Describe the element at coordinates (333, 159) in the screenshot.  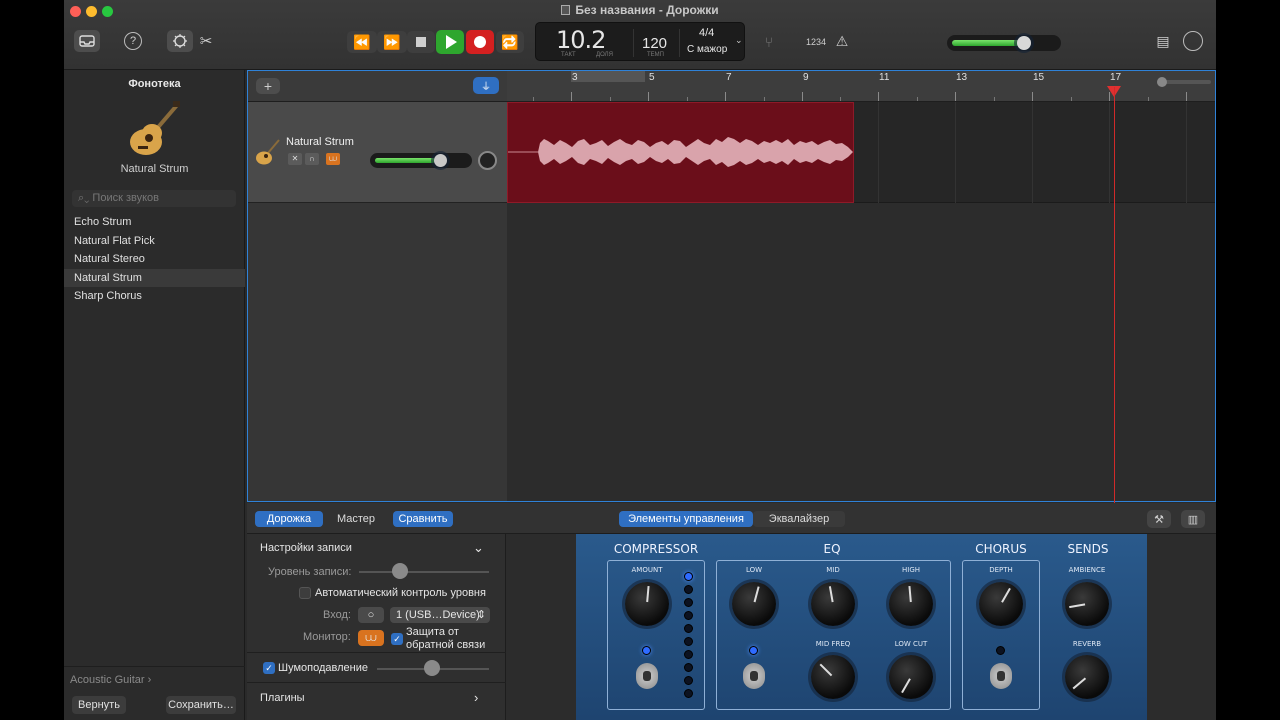
I see `record-enable-button: ⩊` at that location.